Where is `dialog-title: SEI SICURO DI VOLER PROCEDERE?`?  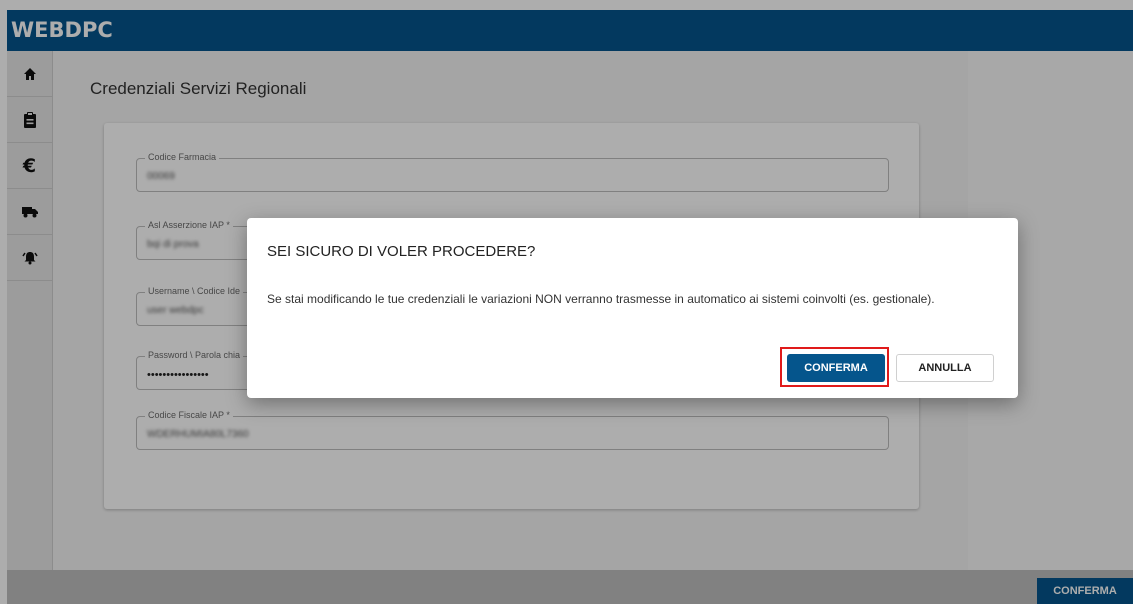
dialog-title: SEI SICURO DI VOLER PROCEDERE? is located at coordinates (401, 251).